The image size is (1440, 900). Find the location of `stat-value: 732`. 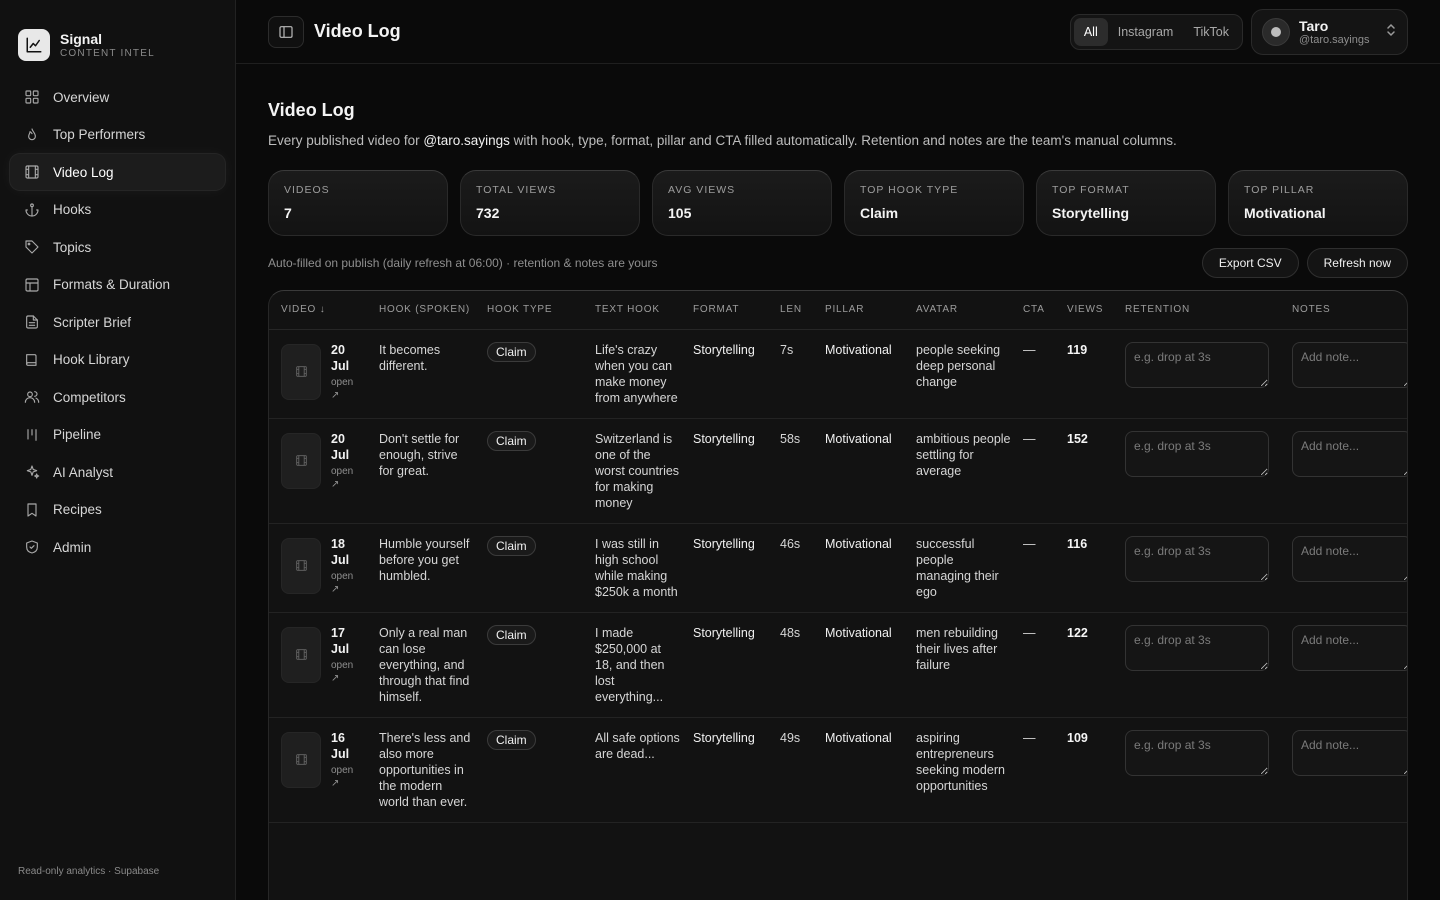

stat-value: 732 is located at coordinates (488, 213).